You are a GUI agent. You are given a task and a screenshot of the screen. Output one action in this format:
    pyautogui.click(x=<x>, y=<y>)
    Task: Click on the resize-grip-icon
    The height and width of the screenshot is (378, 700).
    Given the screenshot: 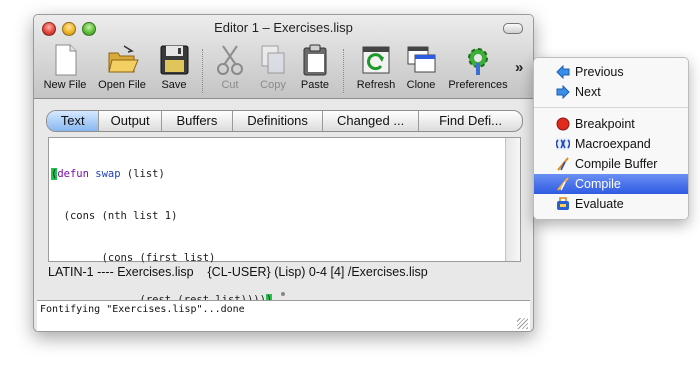 What is the action you would take?
    pyautogui.click(x=522, y=323)
    